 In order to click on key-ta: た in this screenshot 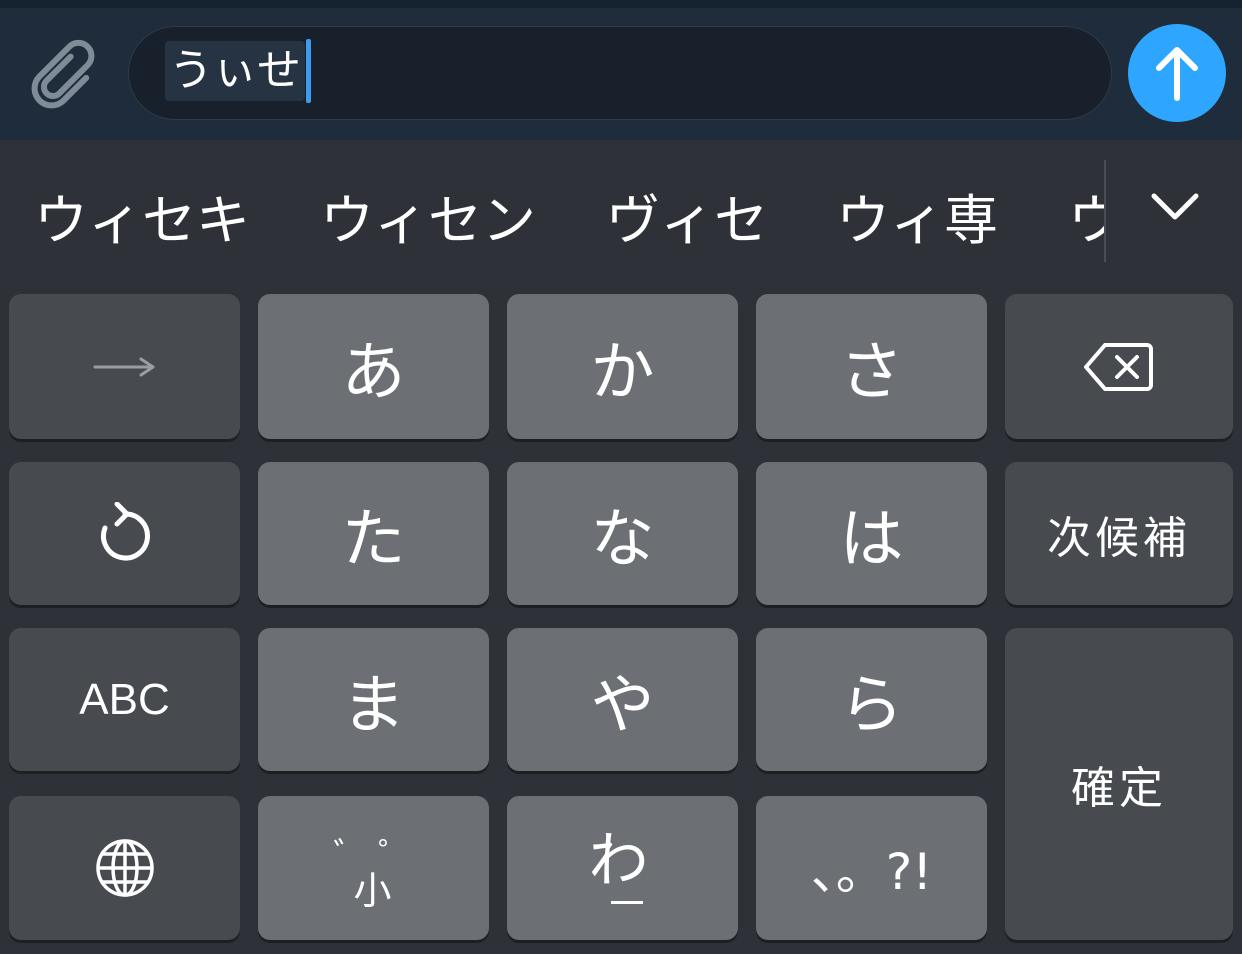, I will do `click(373, 533)`.